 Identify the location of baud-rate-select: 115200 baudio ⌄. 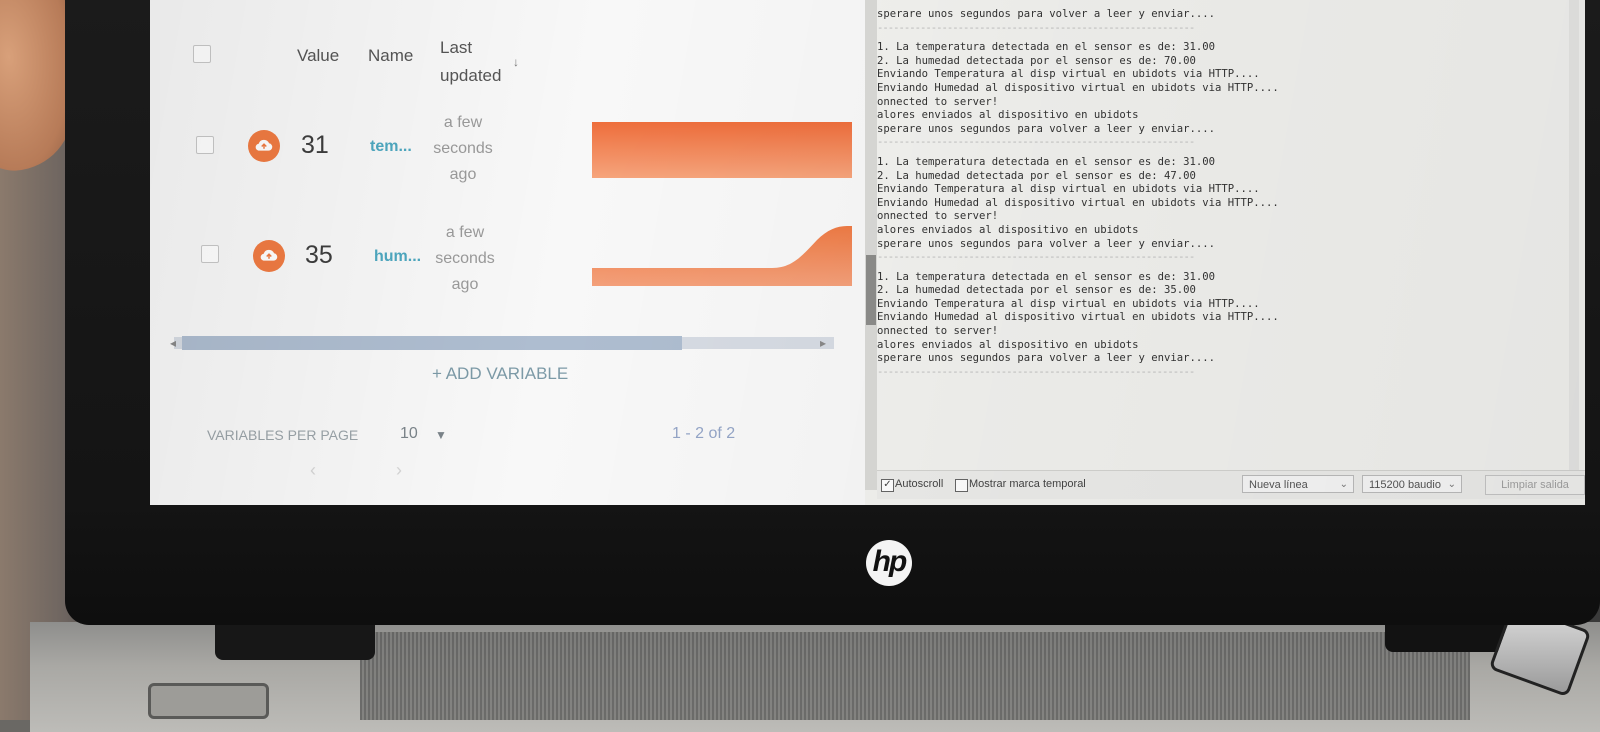
(1412, 484).